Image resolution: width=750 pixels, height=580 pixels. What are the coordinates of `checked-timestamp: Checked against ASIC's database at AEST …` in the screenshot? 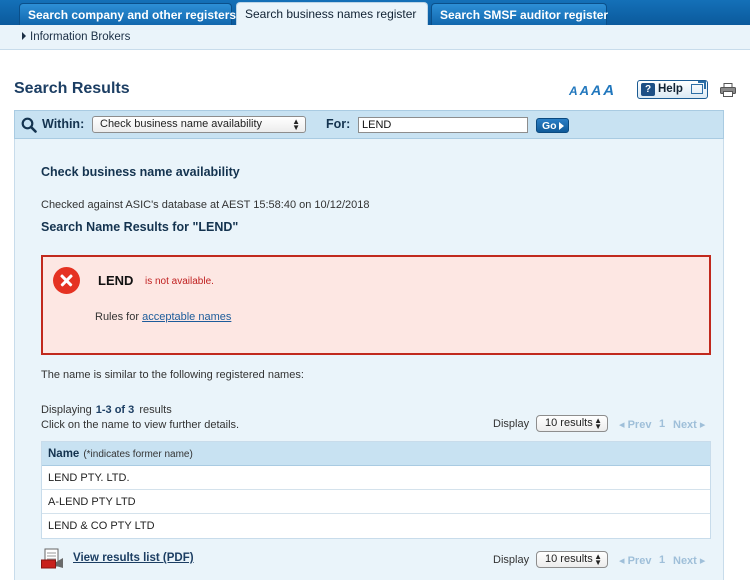 It's located at (205, 205).